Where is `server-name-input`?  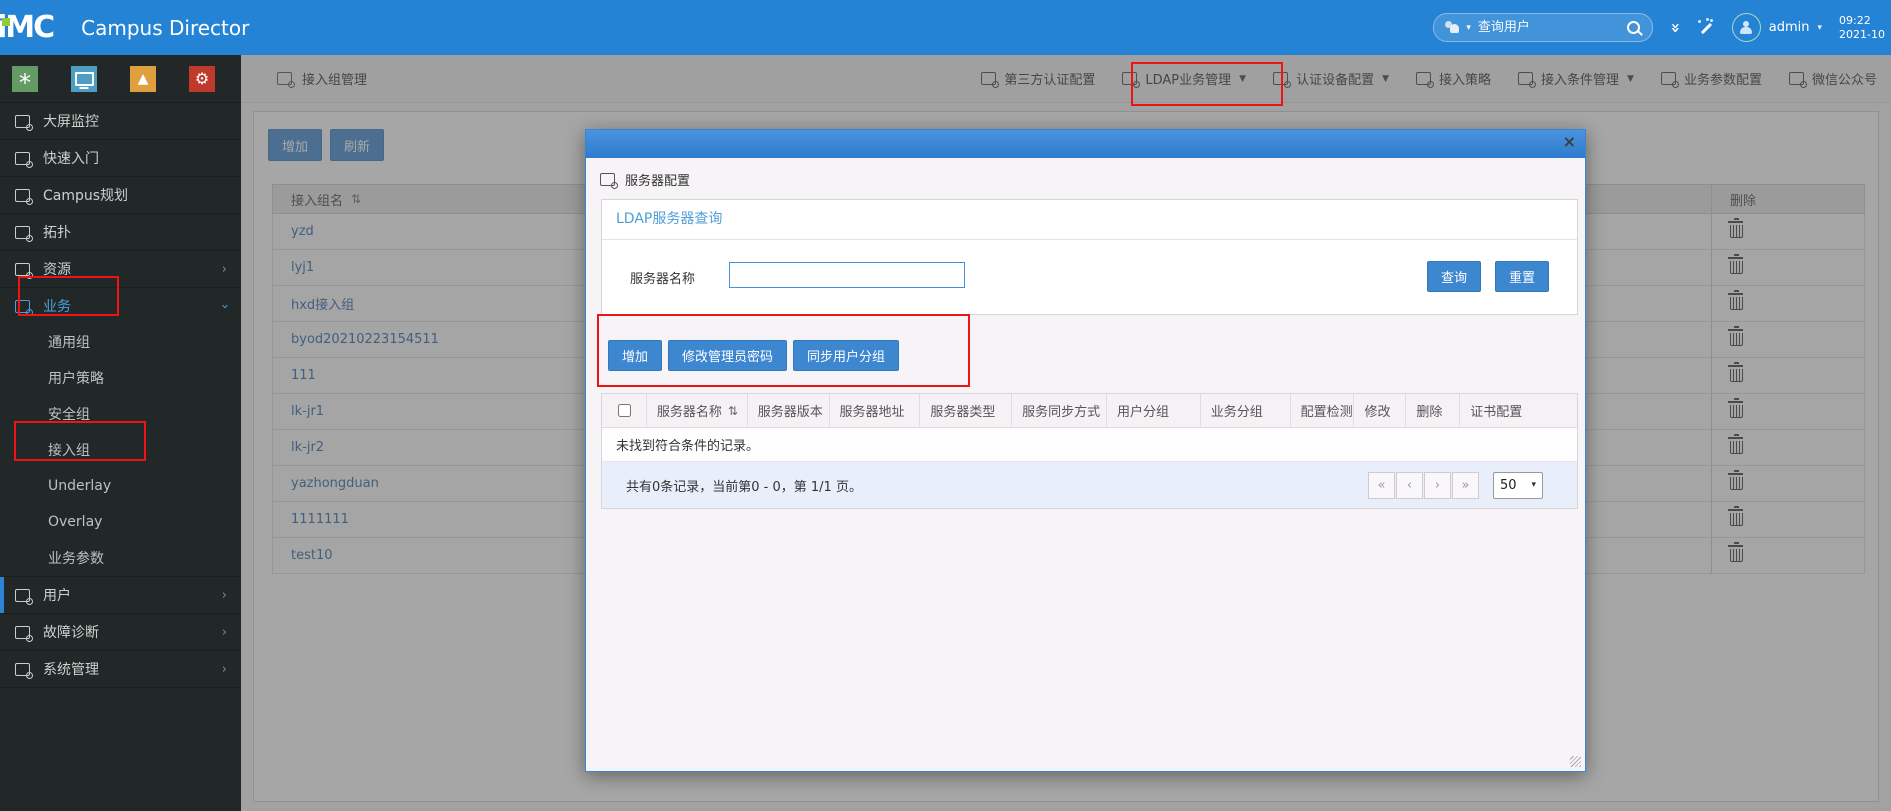 server-name-input is located at coordinates (847, 275).